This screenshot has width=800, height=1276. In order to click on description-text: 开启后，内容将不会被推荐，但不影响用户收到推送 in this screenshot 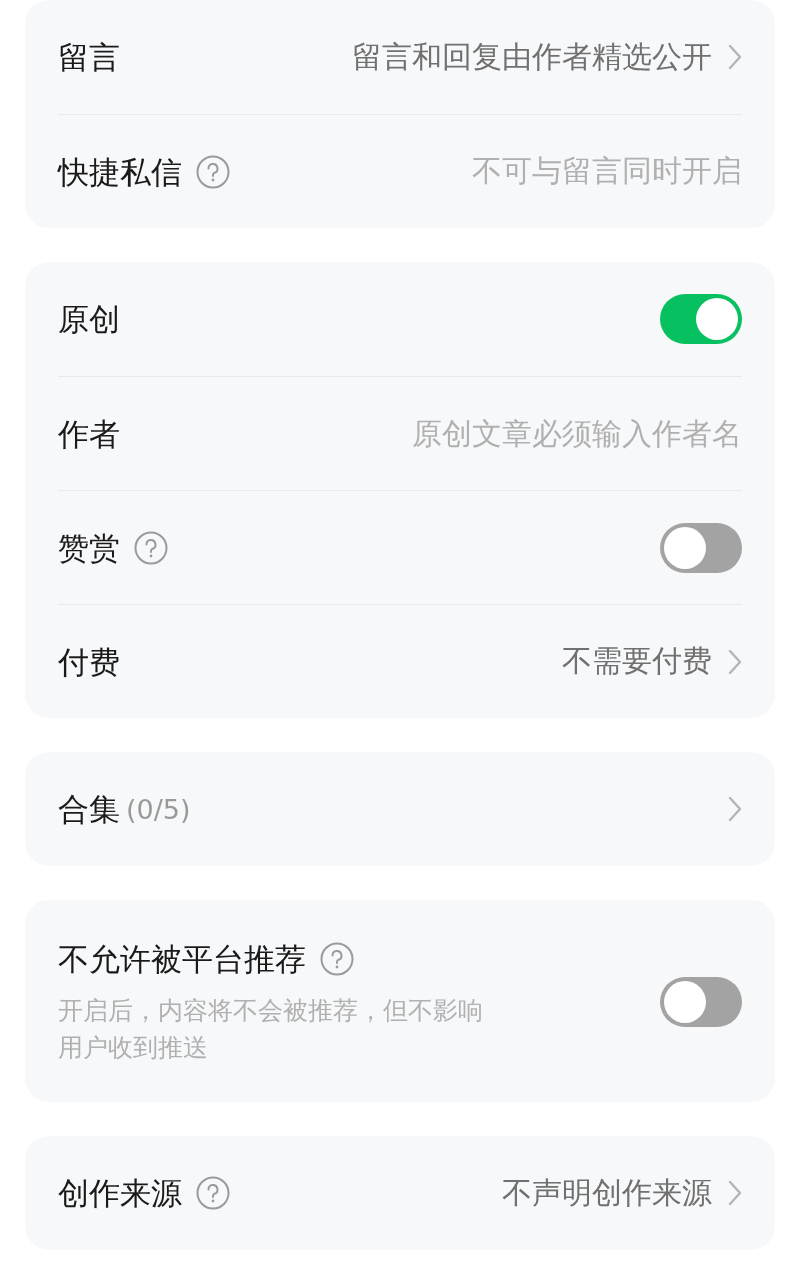, I will do `click(271, 1029)`.